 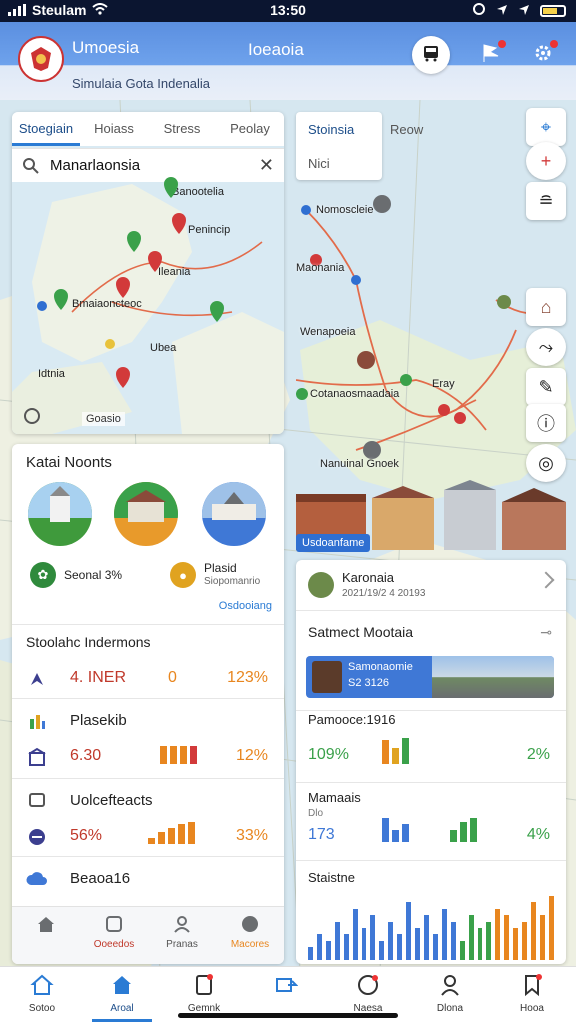 I want to click on pin-label-5: Idtnia, so click(x=51, y=374).